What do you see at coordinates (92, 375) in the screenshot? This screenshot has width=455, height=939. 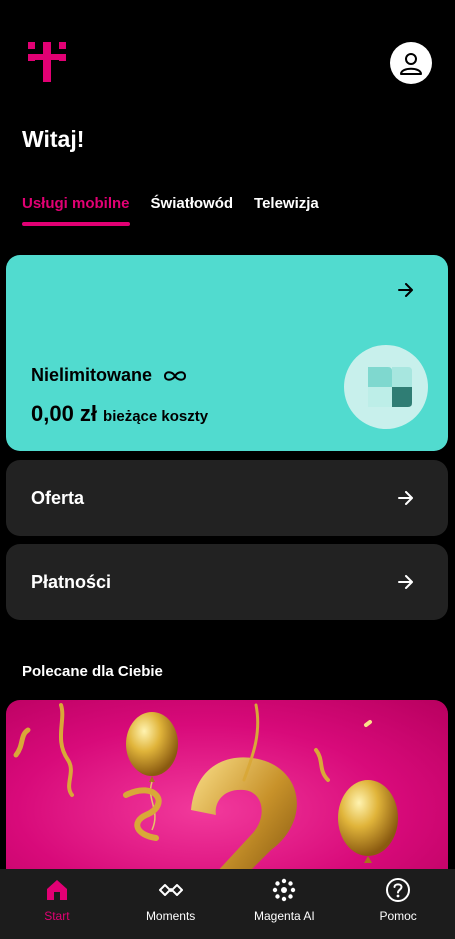 I see `plan-name: Nielimitowane` at bounding box center [92, 375].